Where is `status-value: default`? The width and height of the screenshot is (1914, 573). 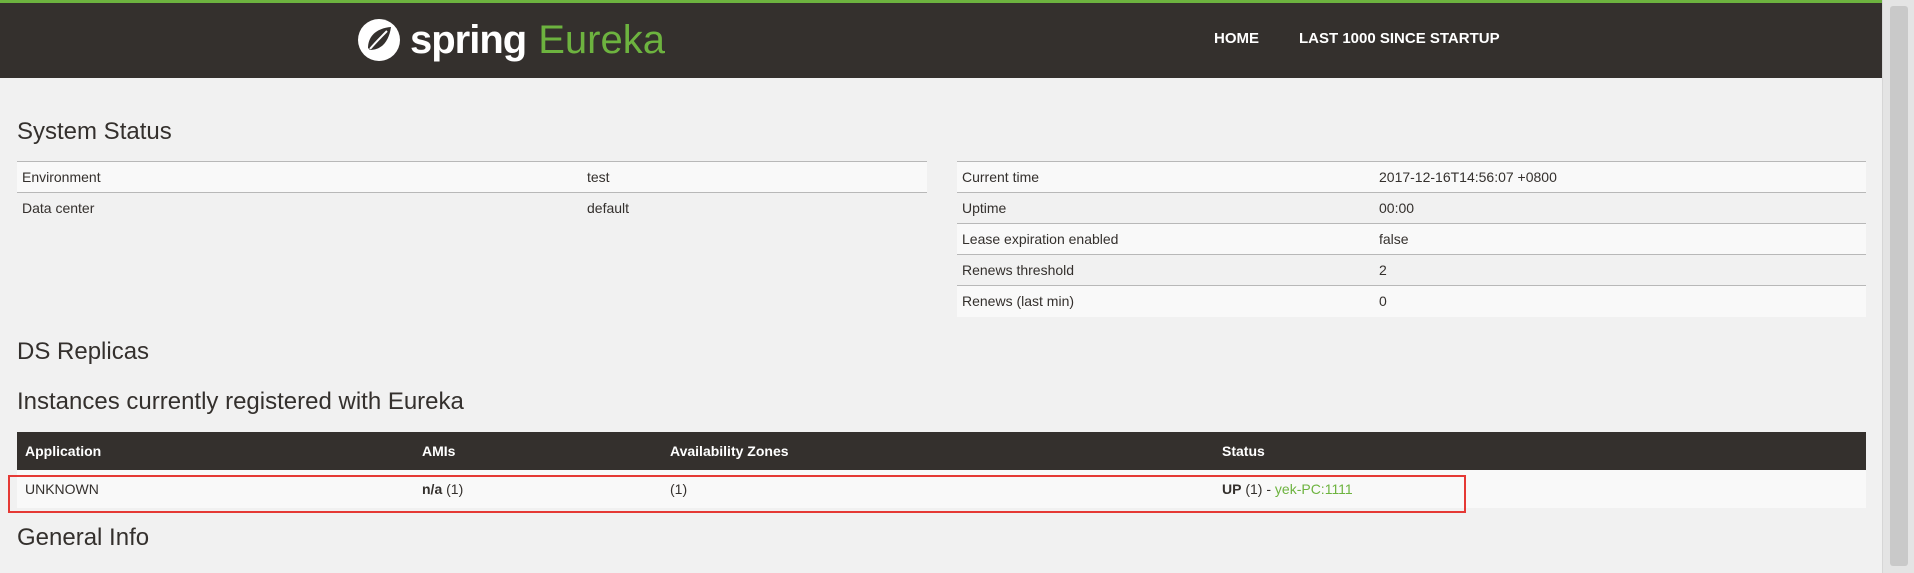
status-value: default is located at coordinates (754, 208).